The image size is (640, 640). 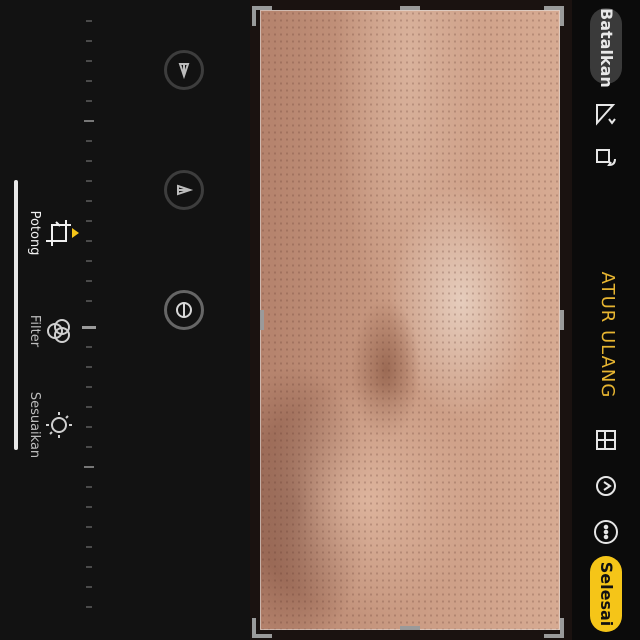 What do you see at coordinates (184, 310) in the screenshot?
I see `straighten-icon` at bounding box center [184, 310].